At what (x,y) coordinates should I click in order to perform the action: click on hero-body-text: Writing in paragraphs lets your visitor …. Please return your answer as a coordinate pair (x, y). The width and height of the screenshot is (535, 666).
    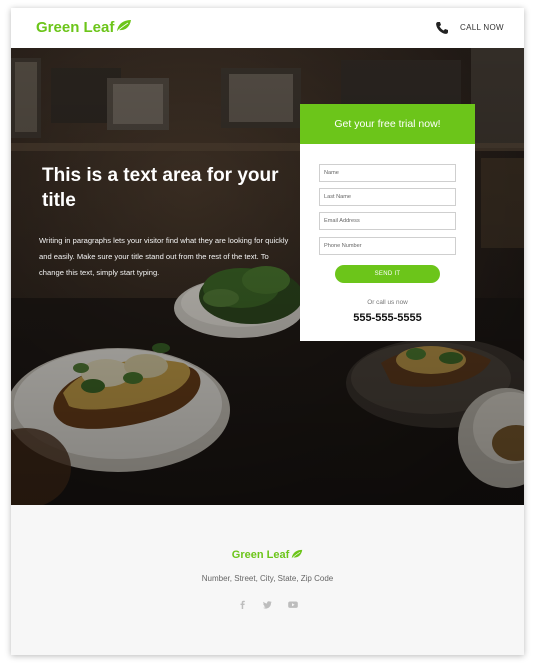
    Looking at the image, I should click on (164, 256).